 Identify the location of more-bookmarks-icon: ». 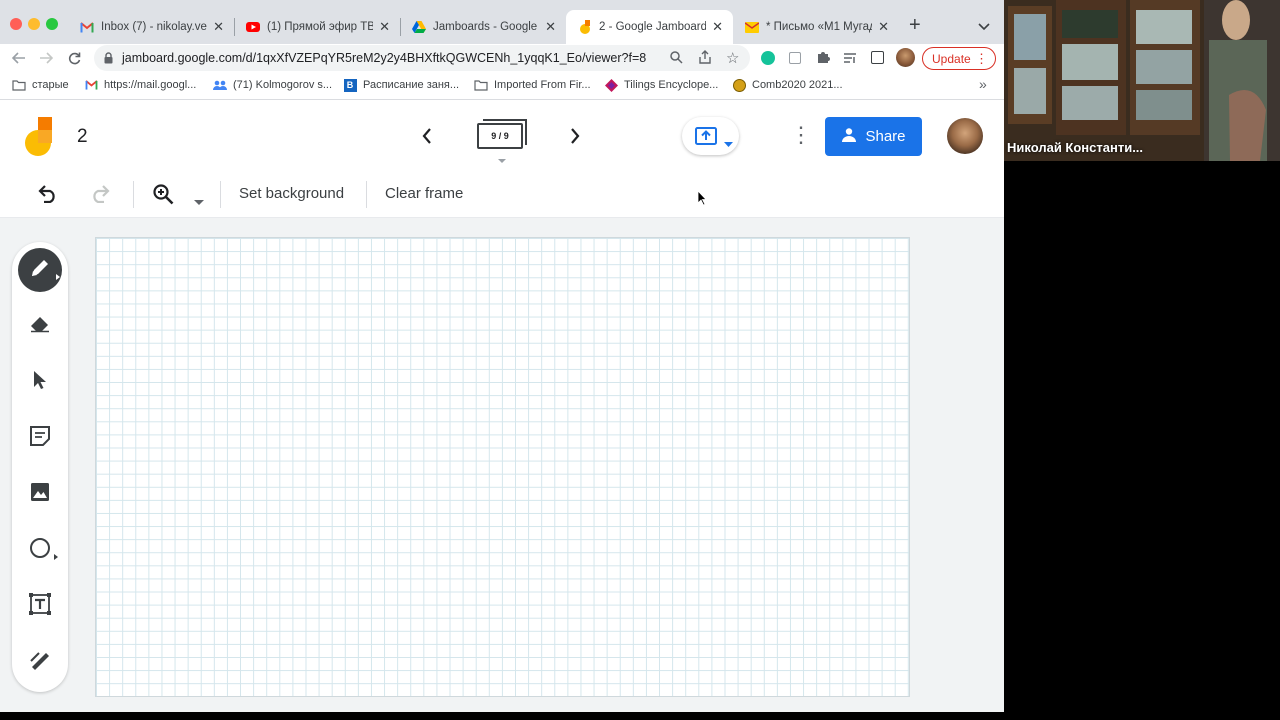
(983, 84).